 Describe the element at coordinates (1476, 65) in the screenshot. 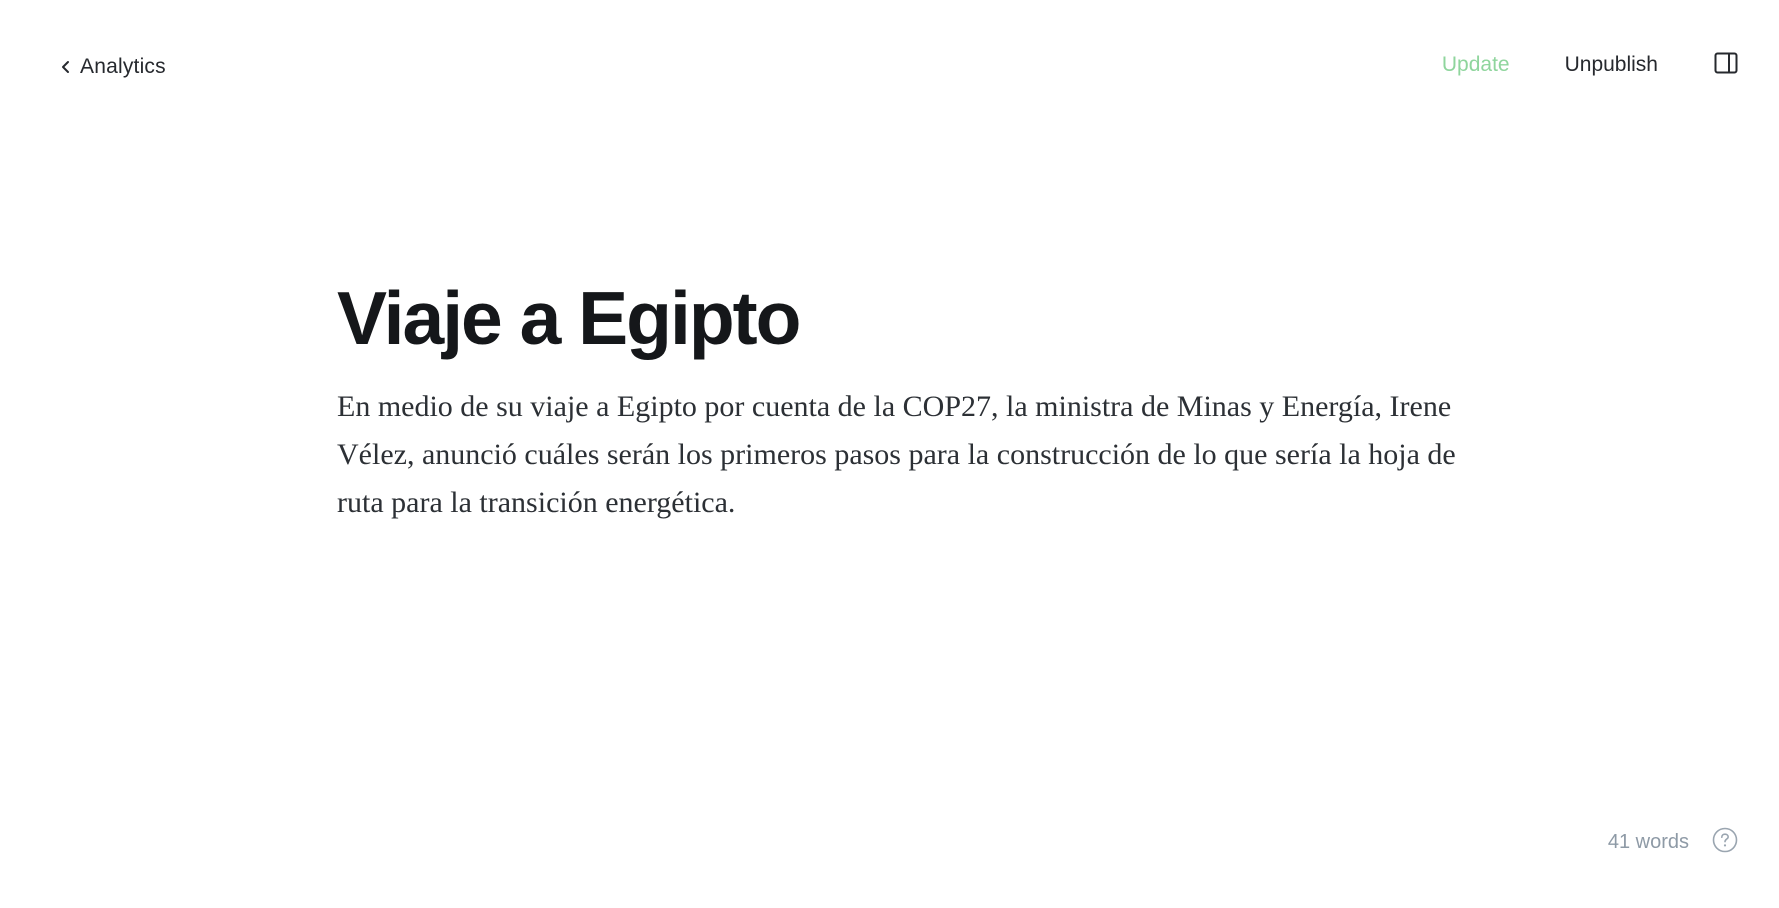

I see `update-button: Update` at that location.